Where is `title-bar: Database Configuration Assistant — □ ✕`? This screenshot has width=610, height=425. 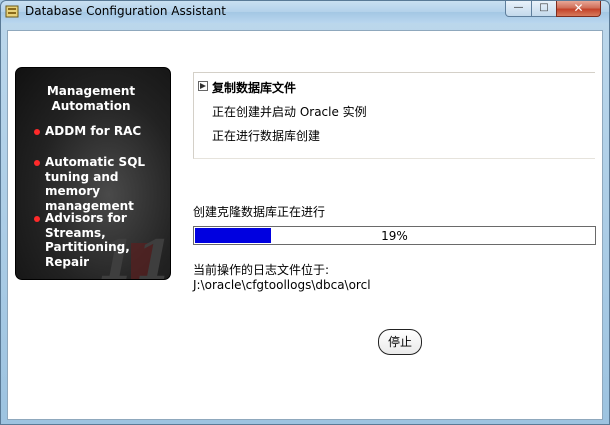 title-bar: Database Configuration Assistant — □ ✕ is located at coordinates (305, 12).